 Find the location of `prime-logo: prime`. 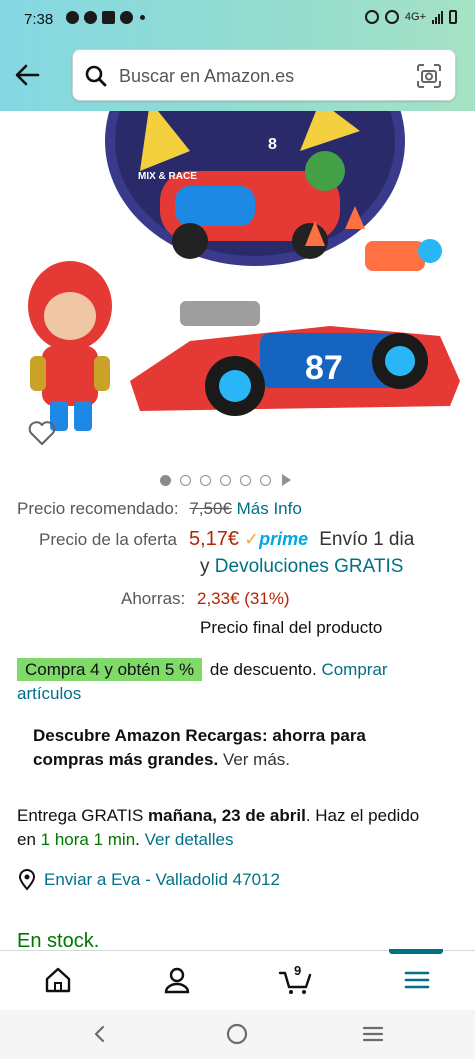

prime-logo: prime is located at coordinates (284, 539).